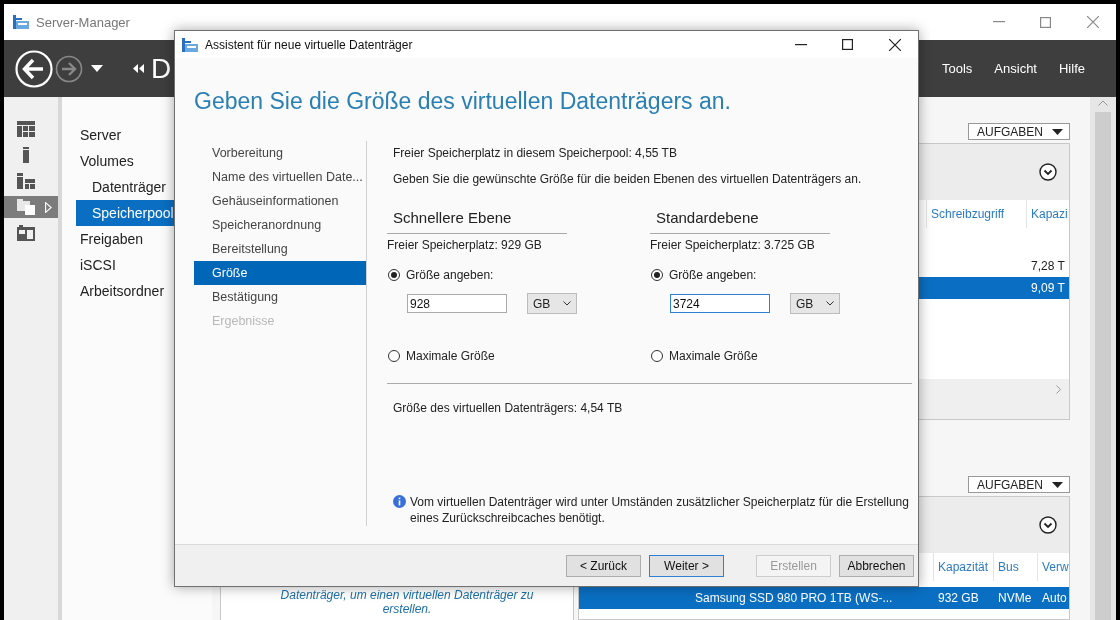 This screenshot has height=620, width=1120. Describe the element at coordinates (894, 44) in the screenshot. I see `close-icon` at that location.